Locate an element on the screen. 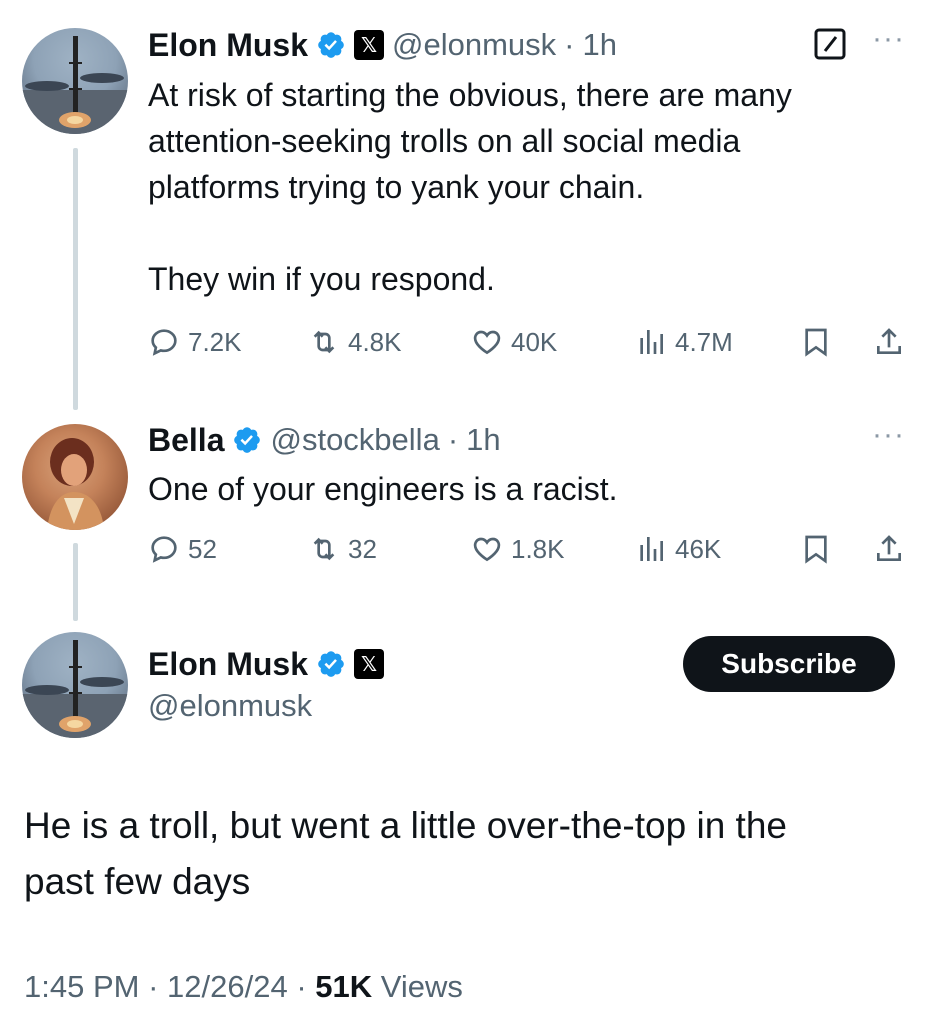  views-button: 4.7M is located at coordinates (684, 342).